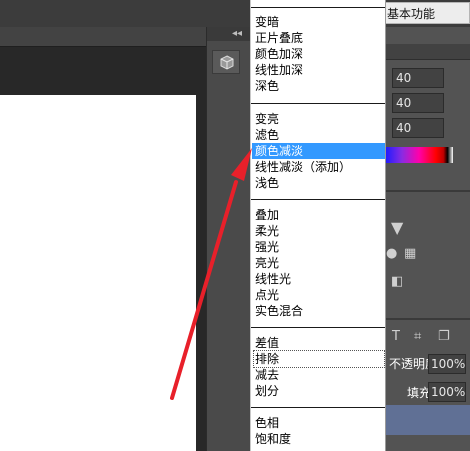 The height and width of the screenshot is (451, 470). I want to click on type-layer-icon: T, so click(396, 336).